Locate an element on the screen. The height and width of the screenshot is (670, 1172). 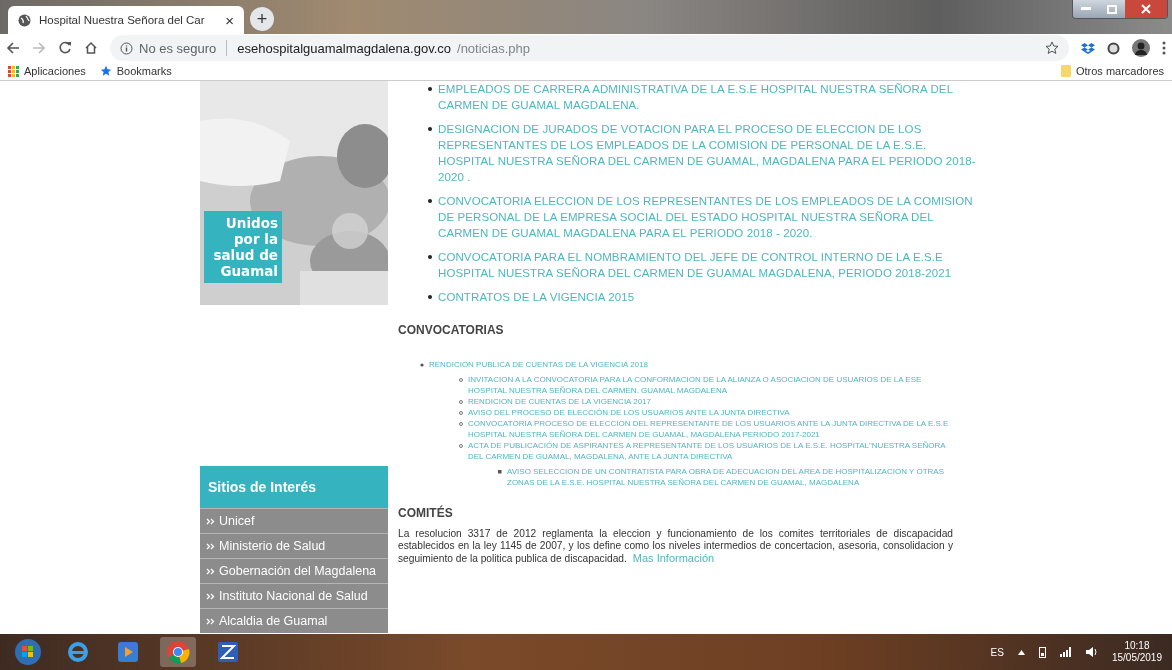
menu-icon is located at coordinates (1164, 48).